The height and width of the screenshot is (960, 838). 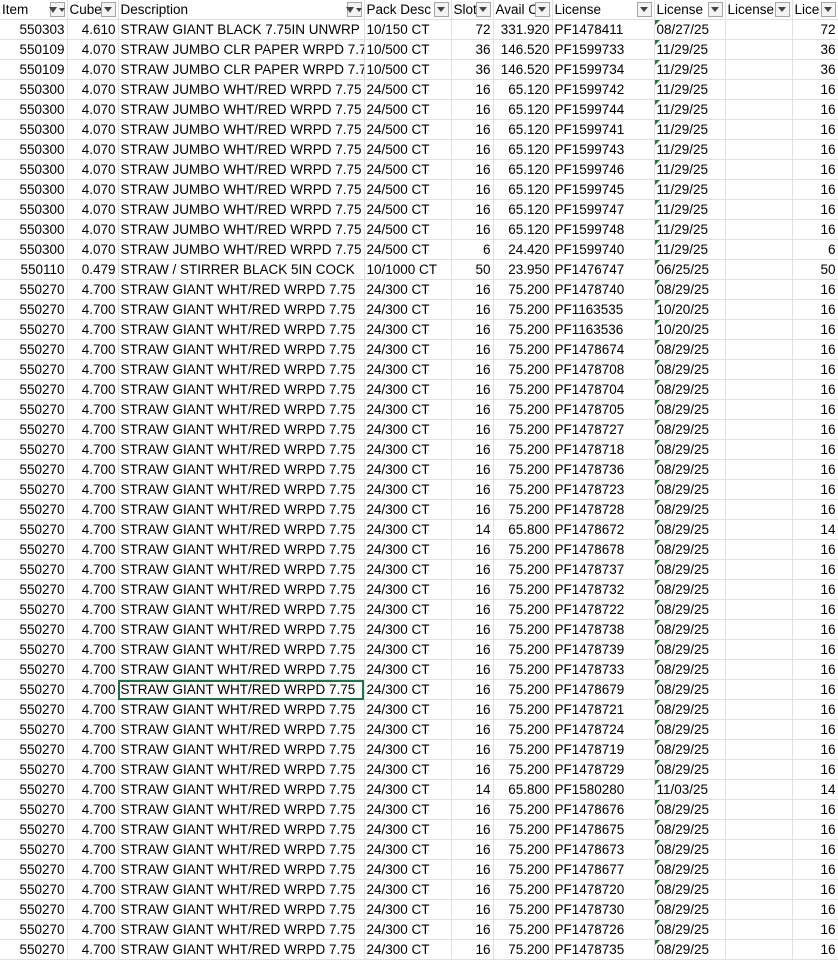 What do you see at coordinates (815, 789) in the screenshot?
I see `cell-license-qty: 14` at bounding box center [815, 789].